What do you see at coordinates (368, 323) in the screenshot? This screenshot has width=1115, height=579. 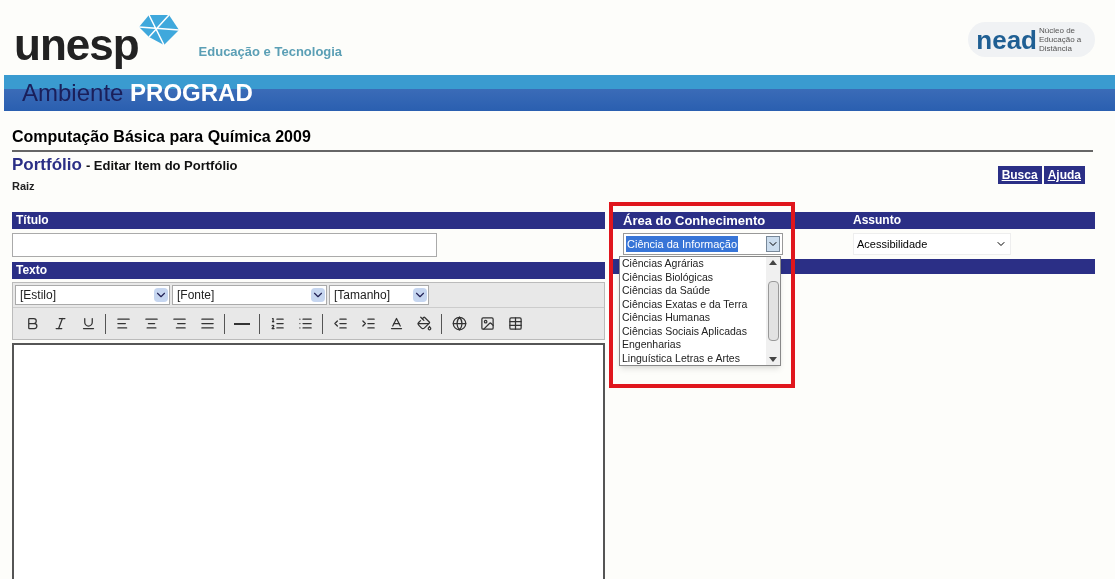 I see `indent-icon` at bounding box center [368, 323].